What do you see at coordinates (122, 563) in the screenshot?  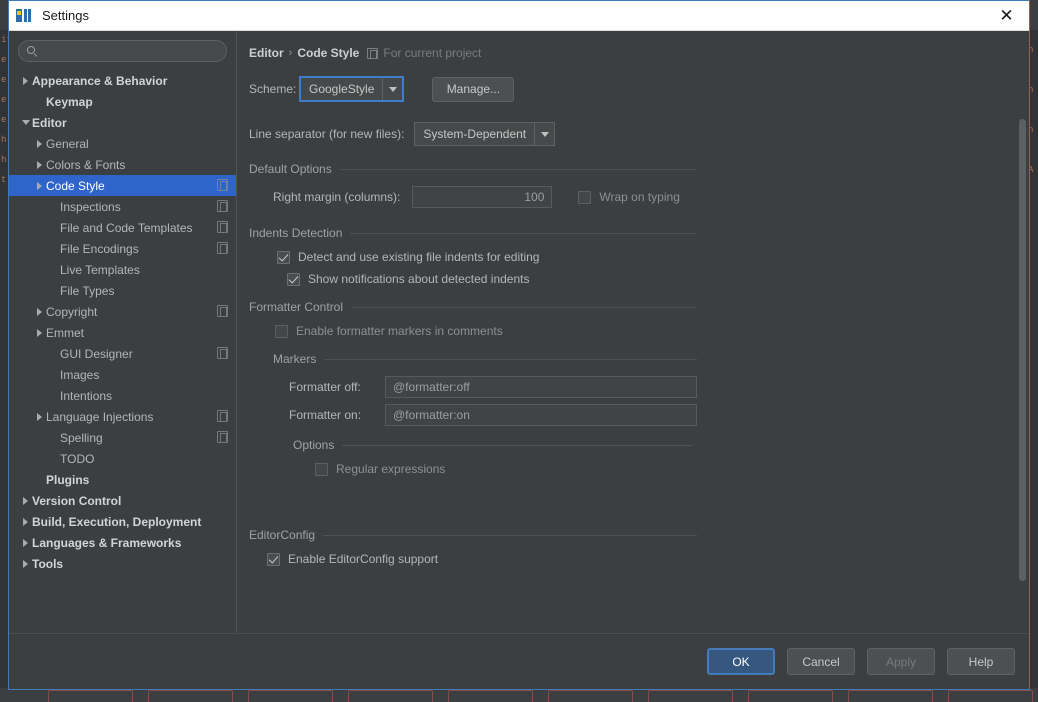 I see `sidebar-item-tools: Tools` at bounding box center [122, 563].